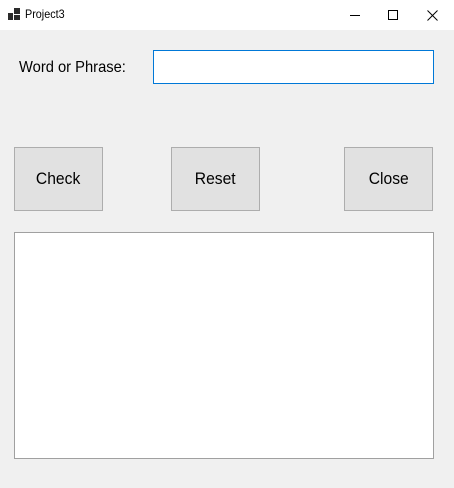 This screenshot has width=454, height=488. I want to click on word-or-phrase-input, so click(293, 67).